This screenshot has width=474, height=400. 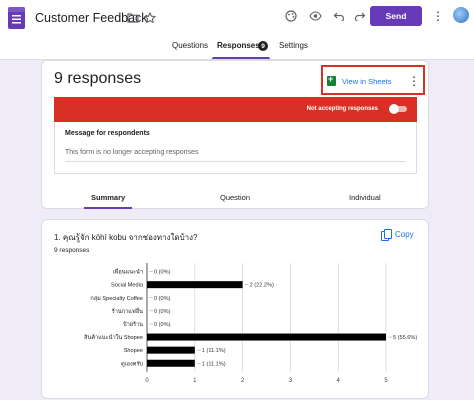 I want to click on view-in-sheets-label: View in Sheets, so click(x=367, y=81).